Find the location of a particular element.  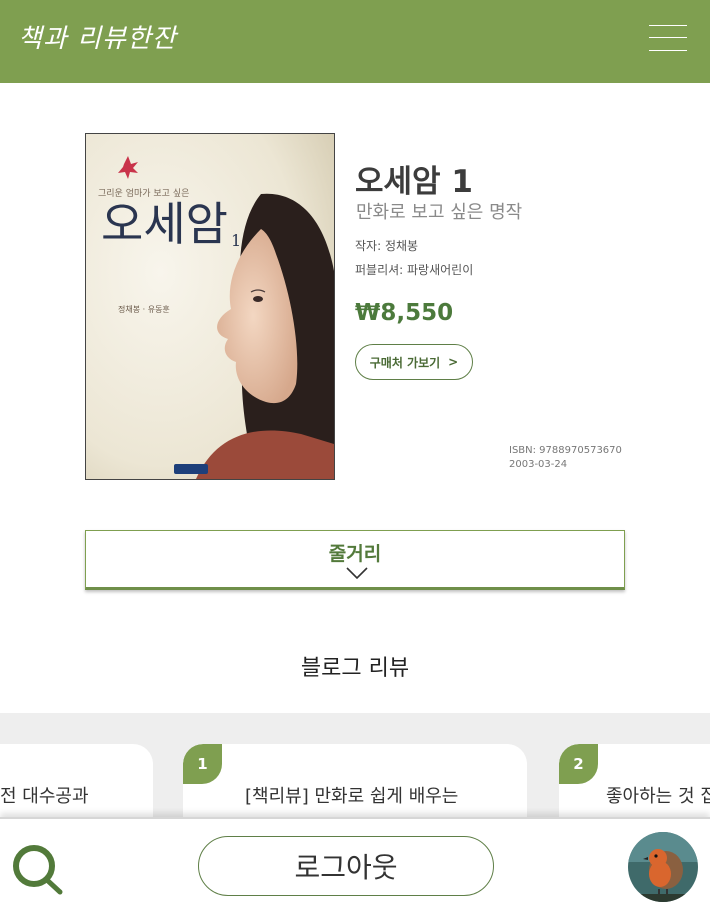

cover-number-text: 1 is located at coordinates (236, 240).